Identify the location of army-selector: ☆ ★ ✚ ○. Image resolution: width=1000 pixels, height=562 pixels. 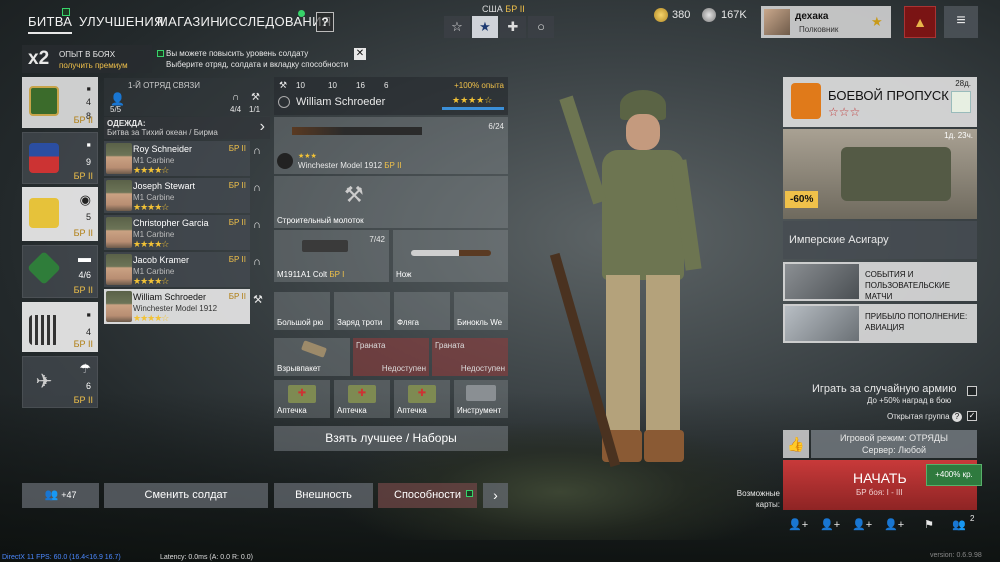
(500, 27).